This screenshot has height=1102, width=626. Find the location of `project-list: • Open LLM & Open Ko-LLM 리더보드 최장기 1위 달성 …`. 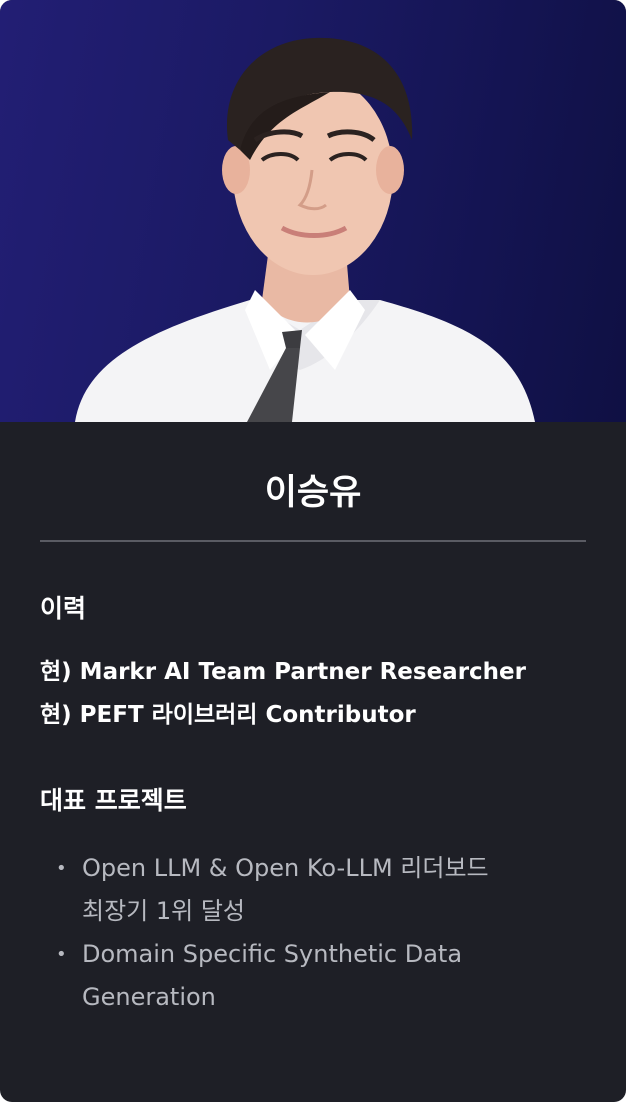

project-list: • Open LLM & Open Ko-LLM 리더보드 최장기 1위 달성 … is located at coordinates (314, 933).